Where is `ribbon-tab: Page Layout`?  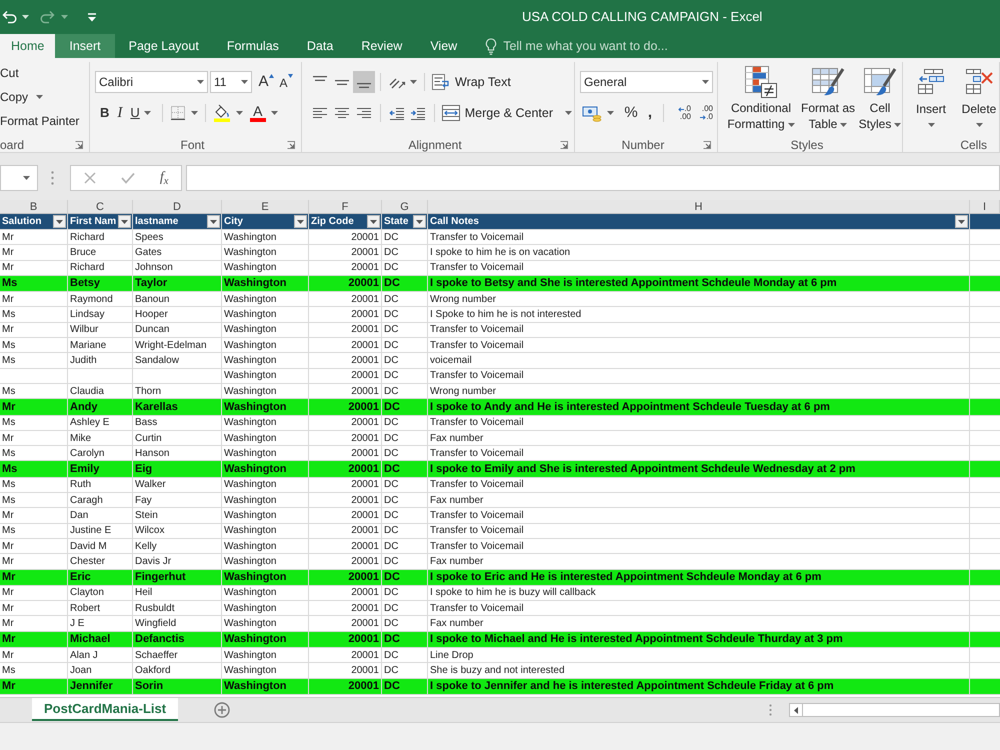
ribbon-tab: Page Layout is located at coordinates (163, 46).